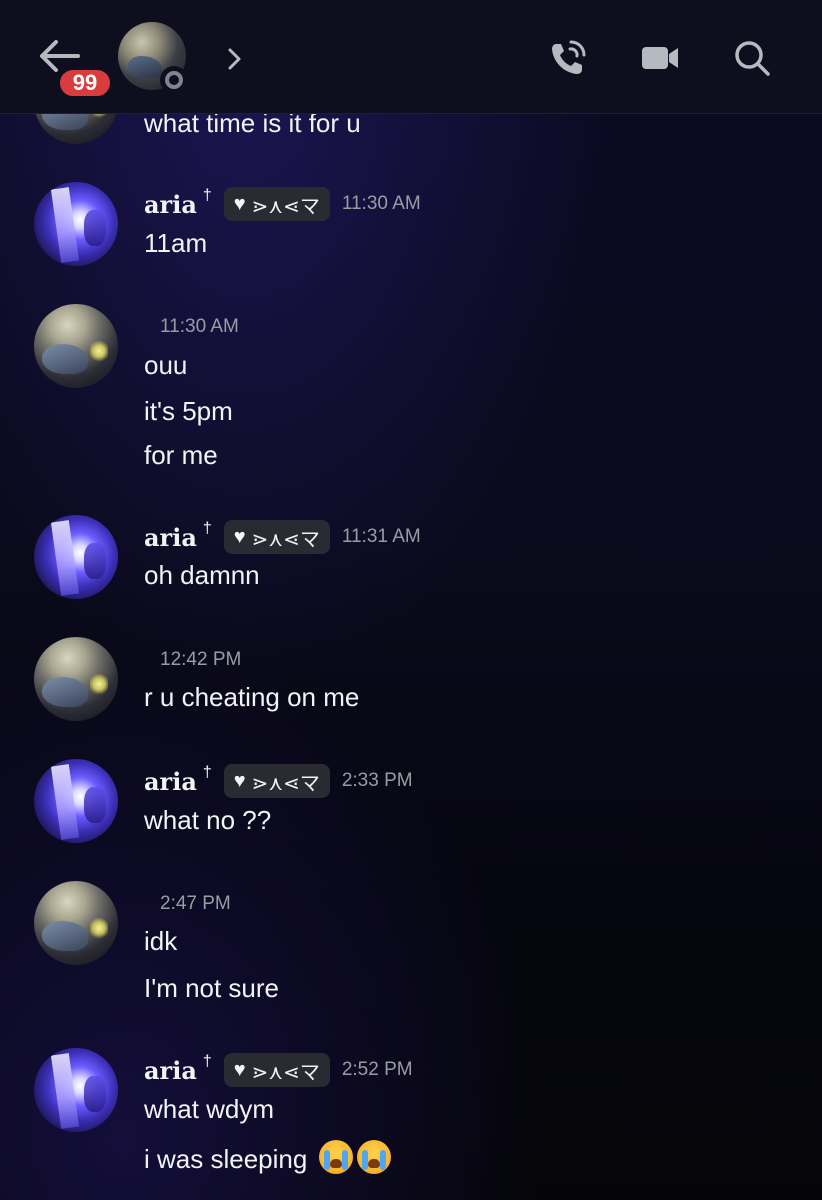  What do you see at coordinates (209, 1109) in the screenshot?
I see `message-text: what wdym` at bounding box center [209, 1109].